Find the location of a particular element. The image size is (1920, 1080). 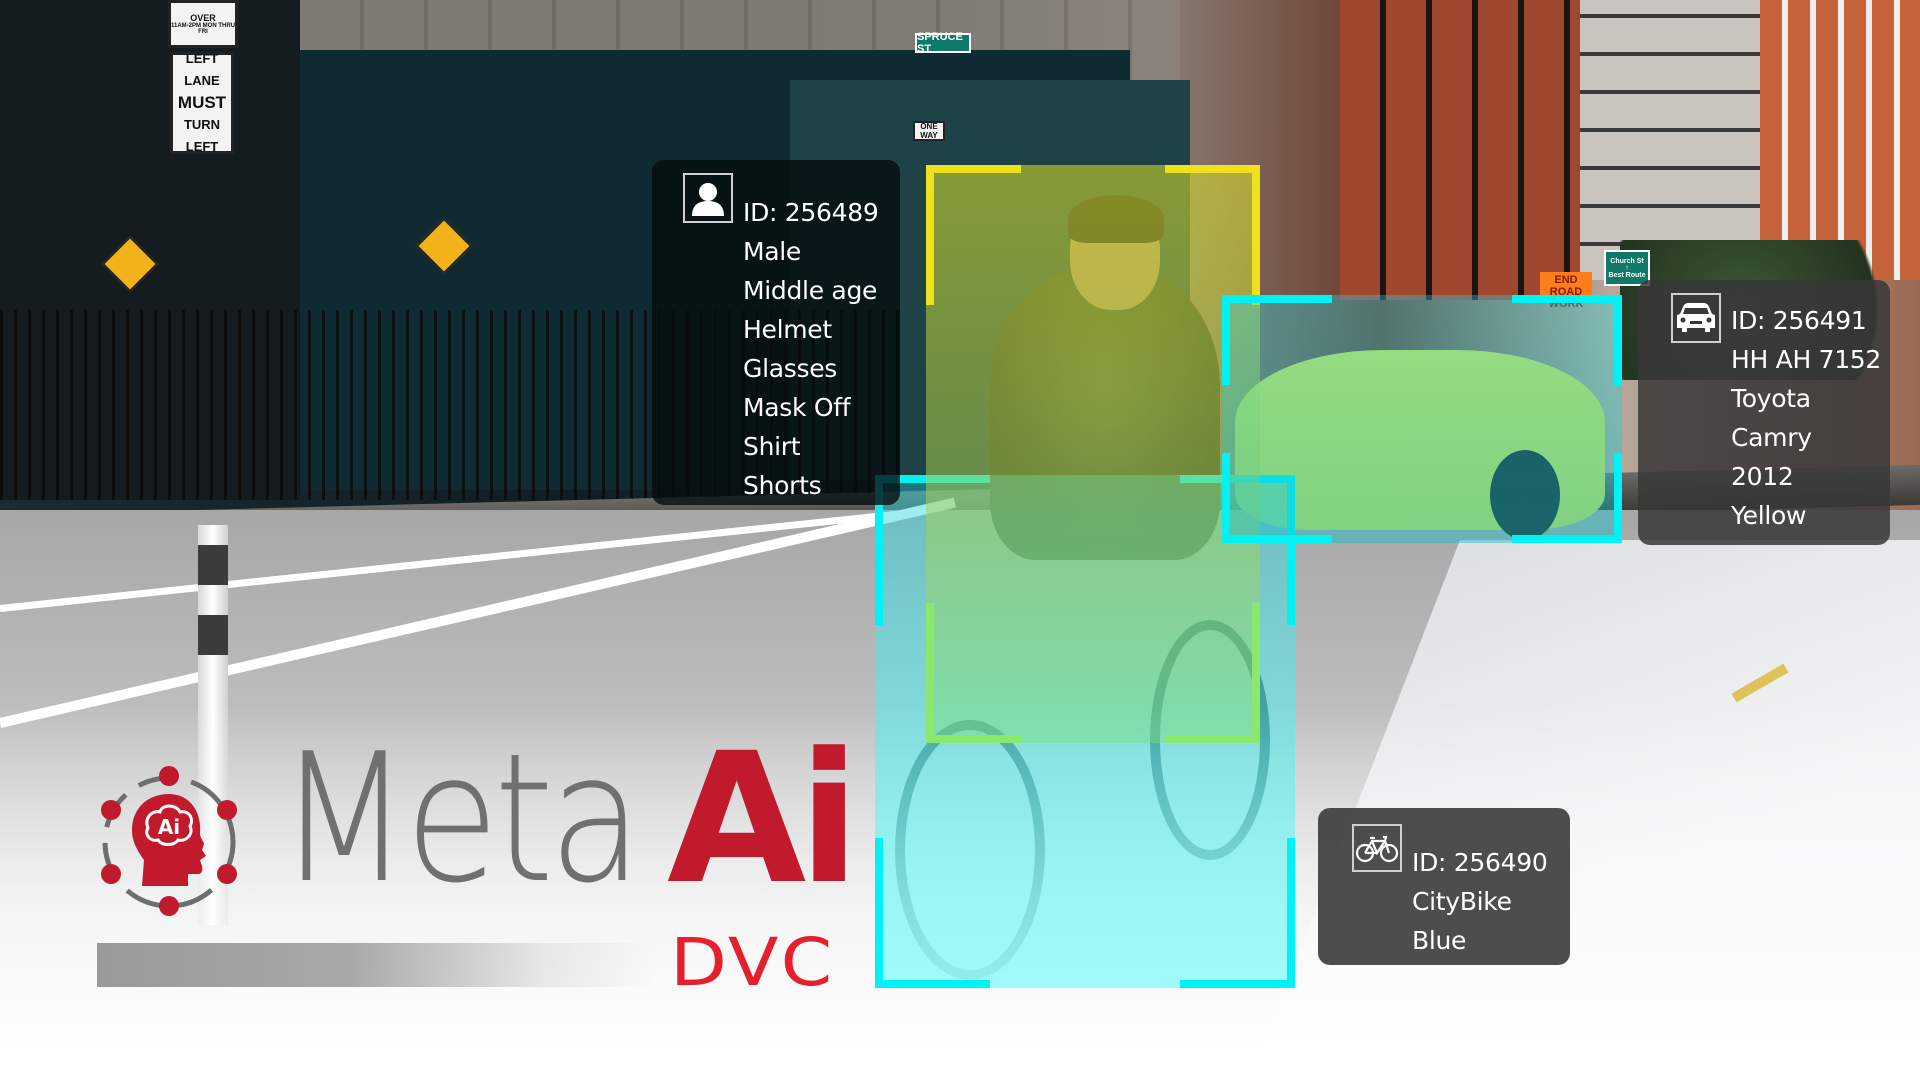

bicycle-icon-glyph is located at coordinates (1377, 849).